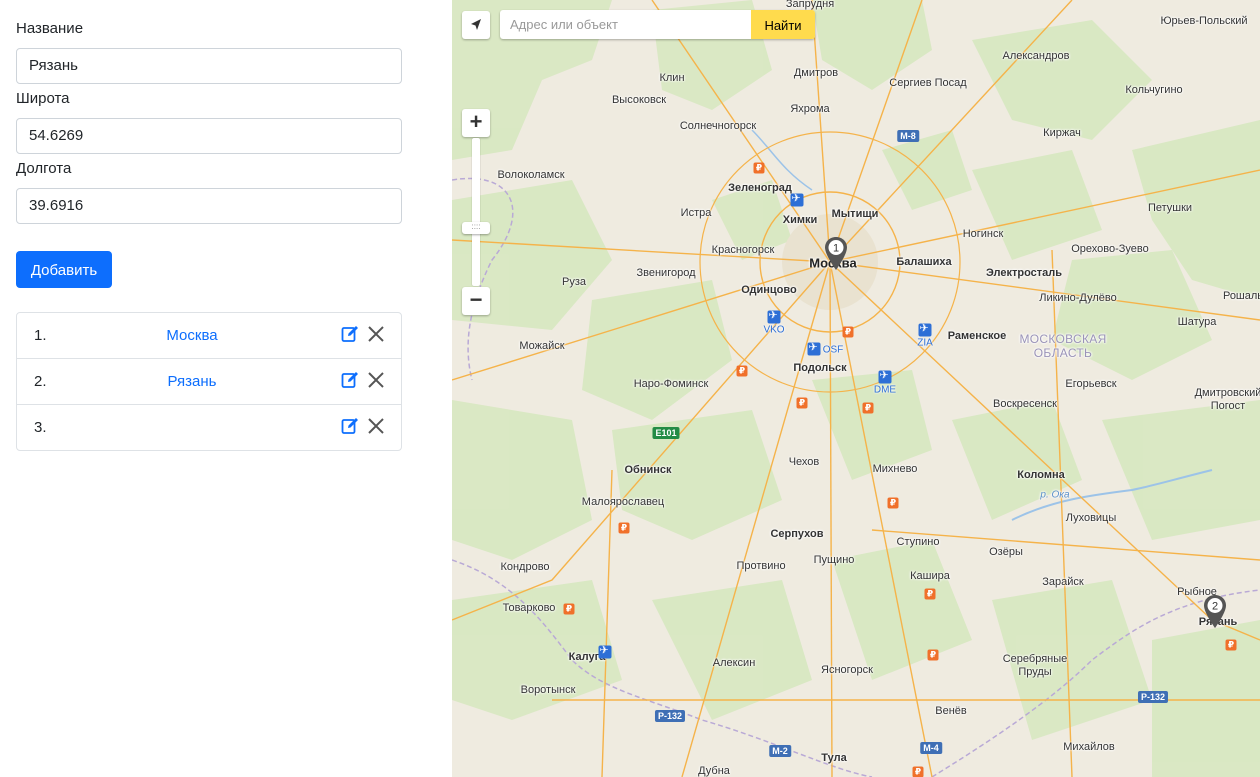  I want to click on map-label: Товарково, so click(529, 608).